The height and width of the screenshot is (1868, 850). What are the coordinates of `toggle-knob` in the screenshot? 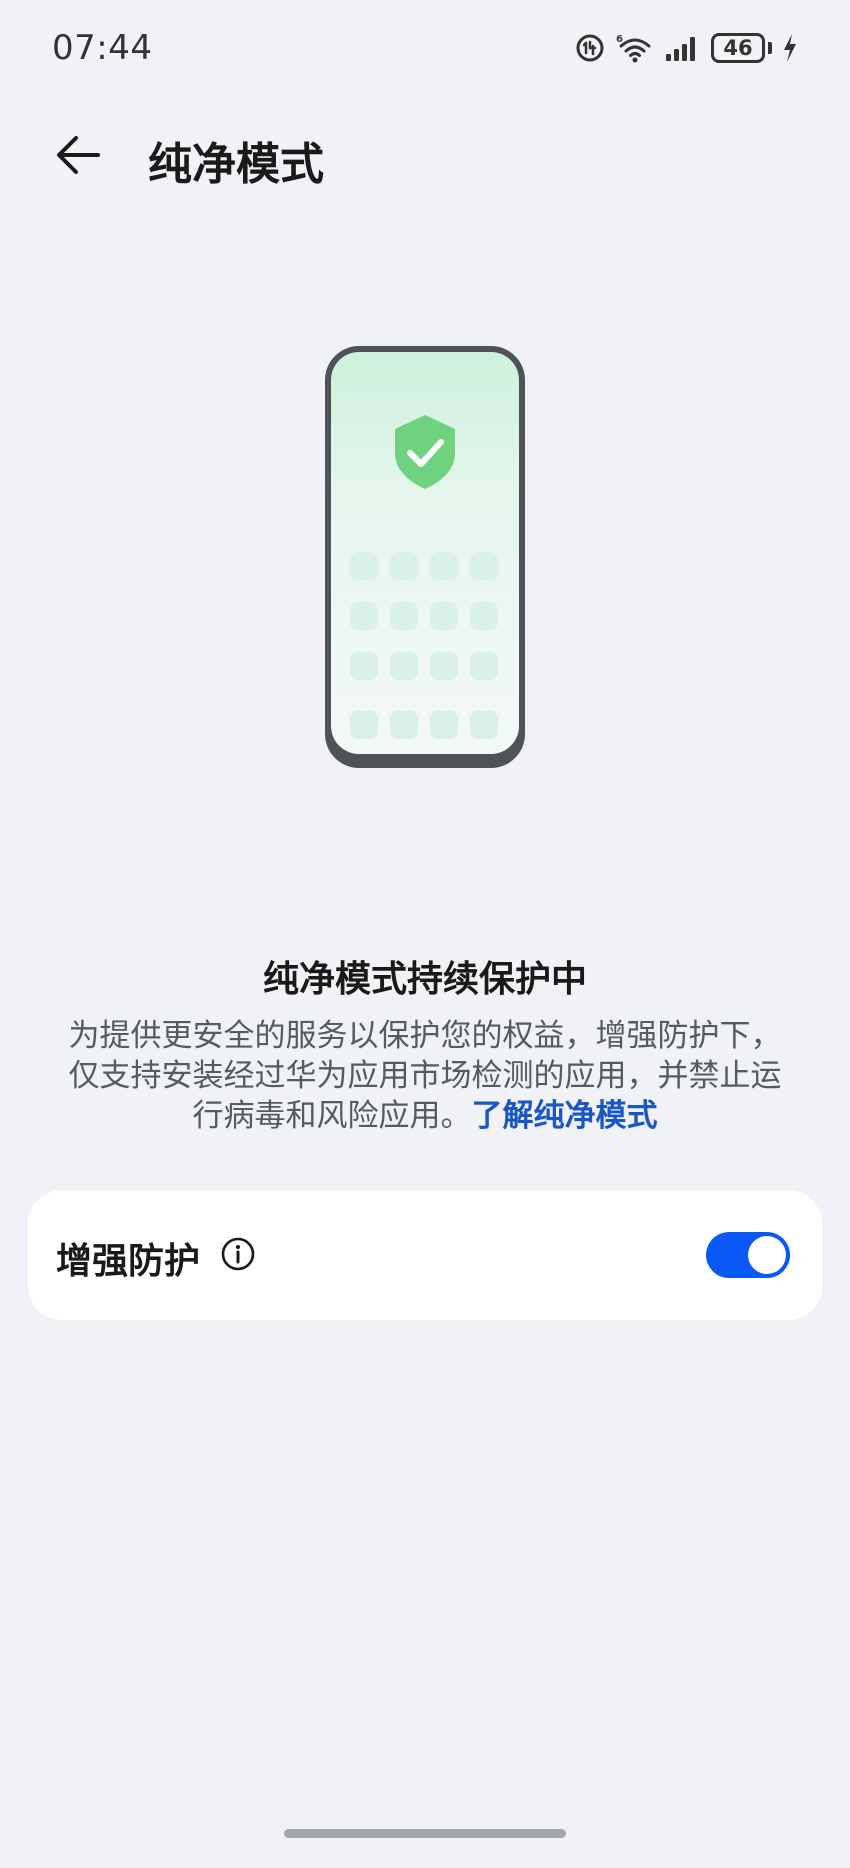 It's located at (767, 1255).